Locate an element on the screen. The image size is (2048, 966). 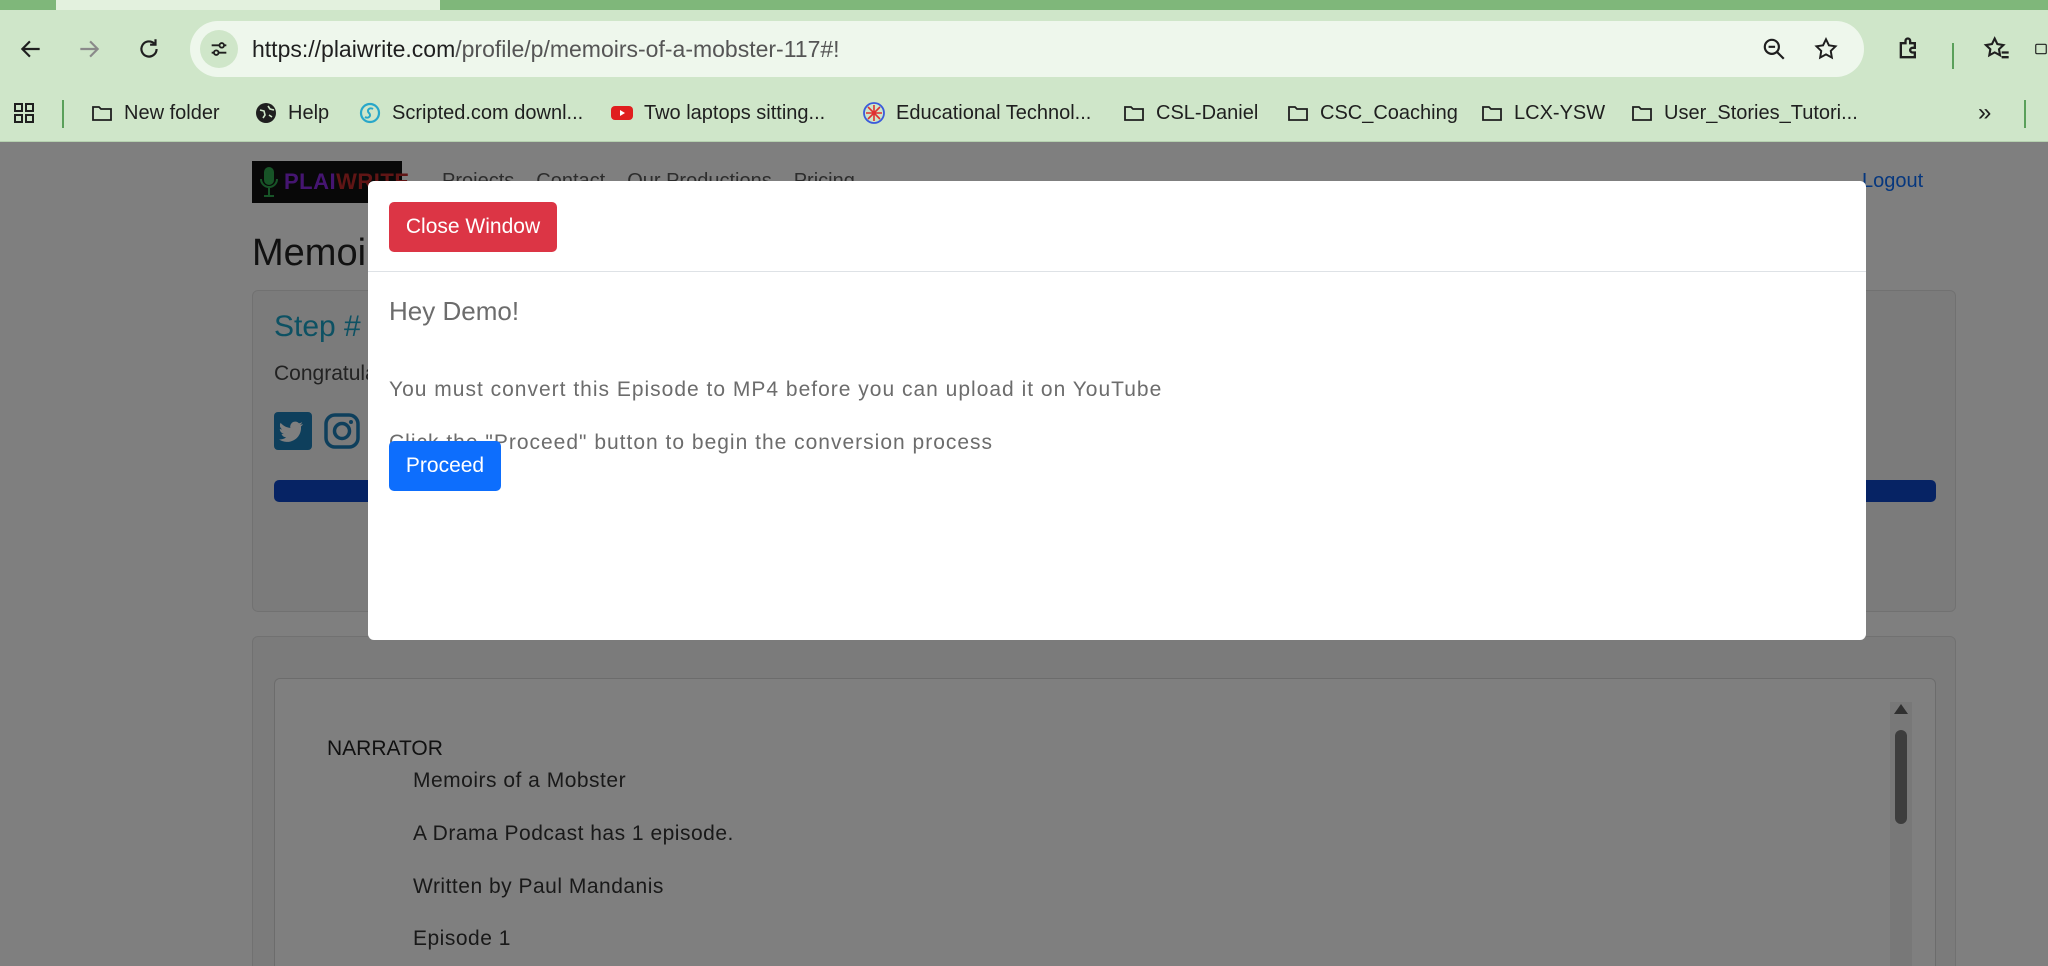
bookmark-csl-daniel: CSL-Daniel is located at coordinates (1190, 113).